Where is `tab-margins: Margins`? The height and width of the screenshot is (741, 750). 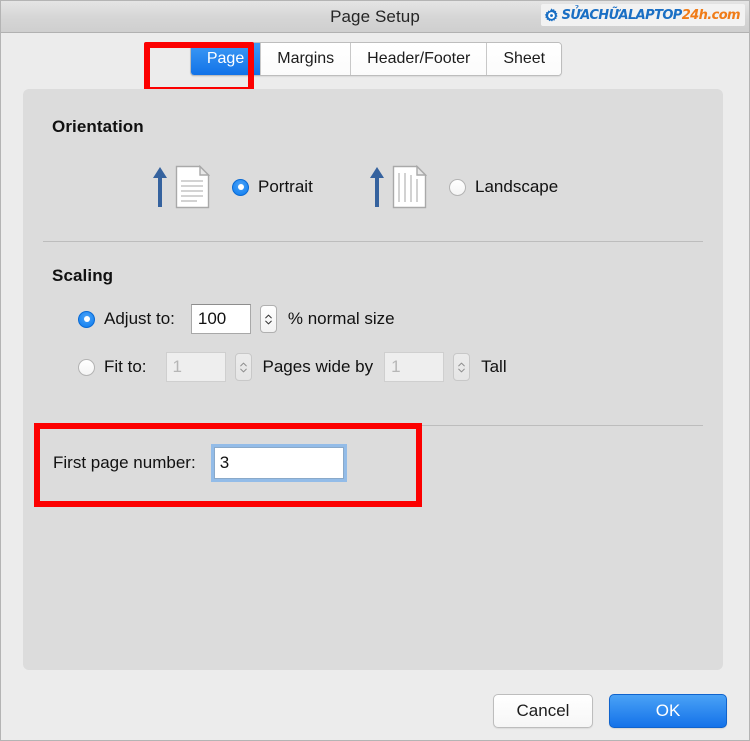 tab-margins: Margins is located at coordinates (306, 59).